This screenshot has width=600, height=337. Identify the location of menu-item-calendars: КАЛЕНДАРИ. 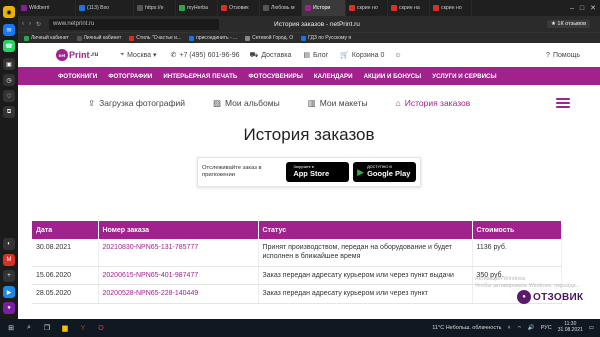
(339, 76).